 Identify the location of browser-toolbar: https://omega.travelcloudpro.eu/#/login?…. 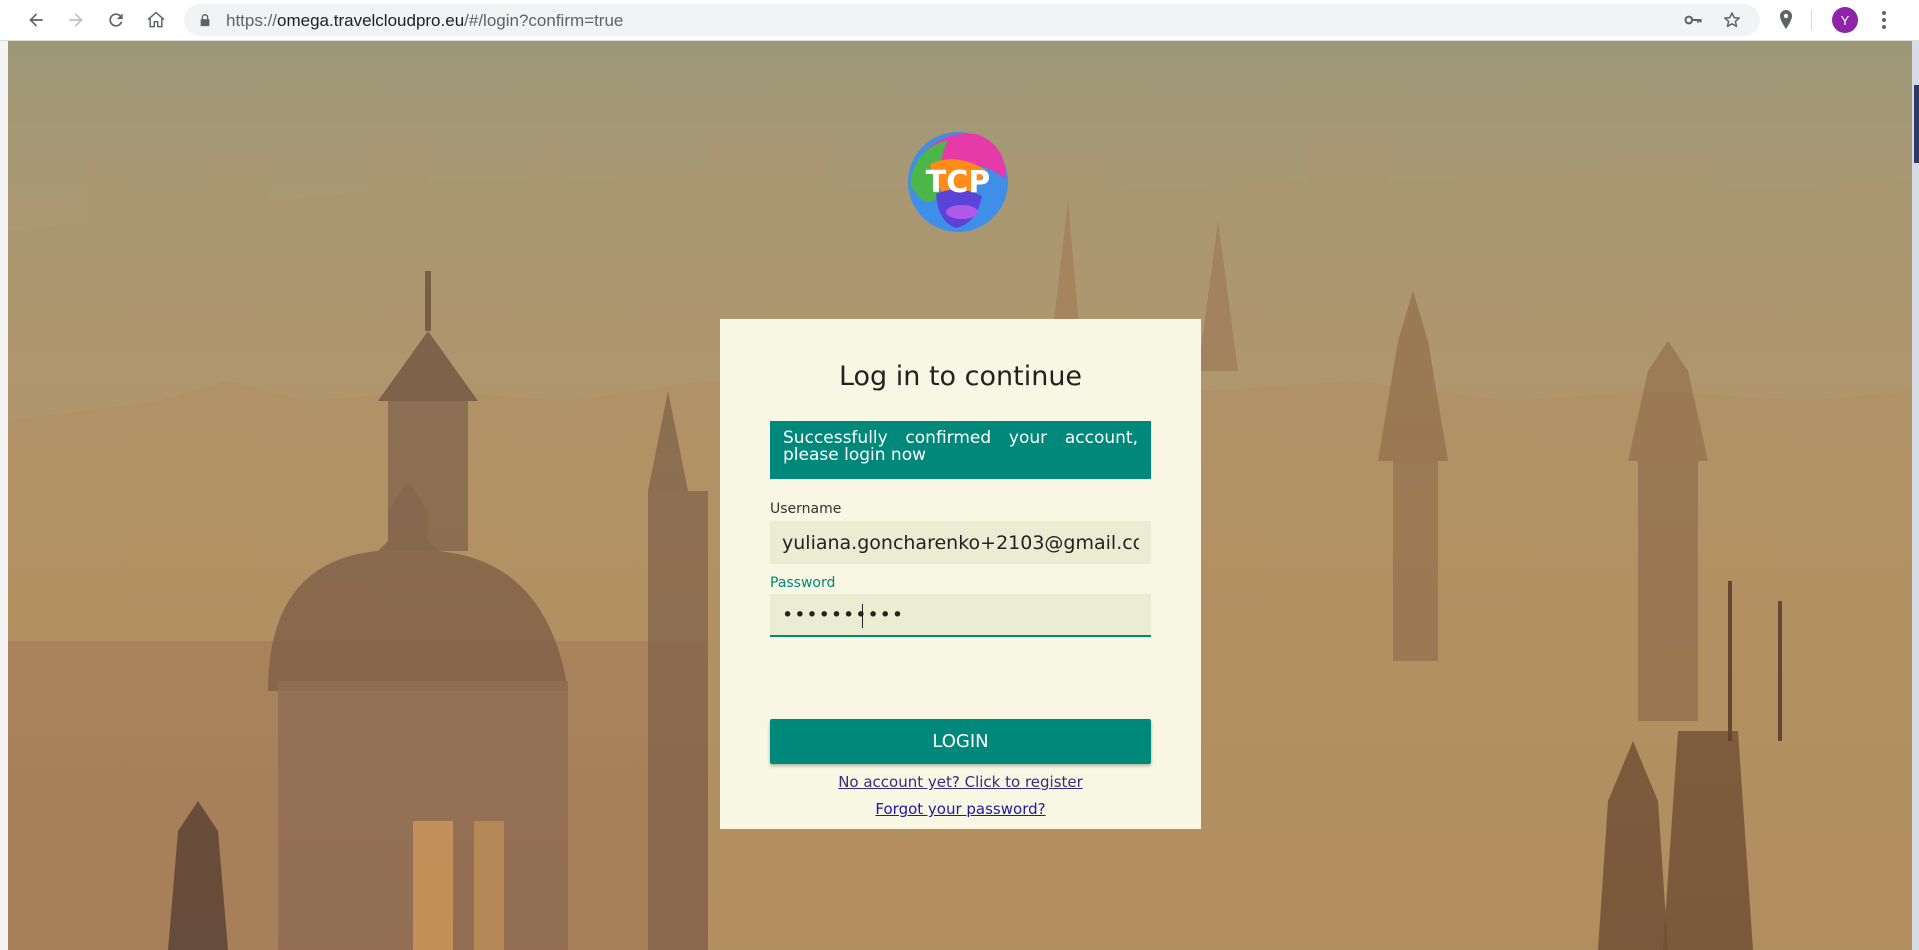
(959, 20).